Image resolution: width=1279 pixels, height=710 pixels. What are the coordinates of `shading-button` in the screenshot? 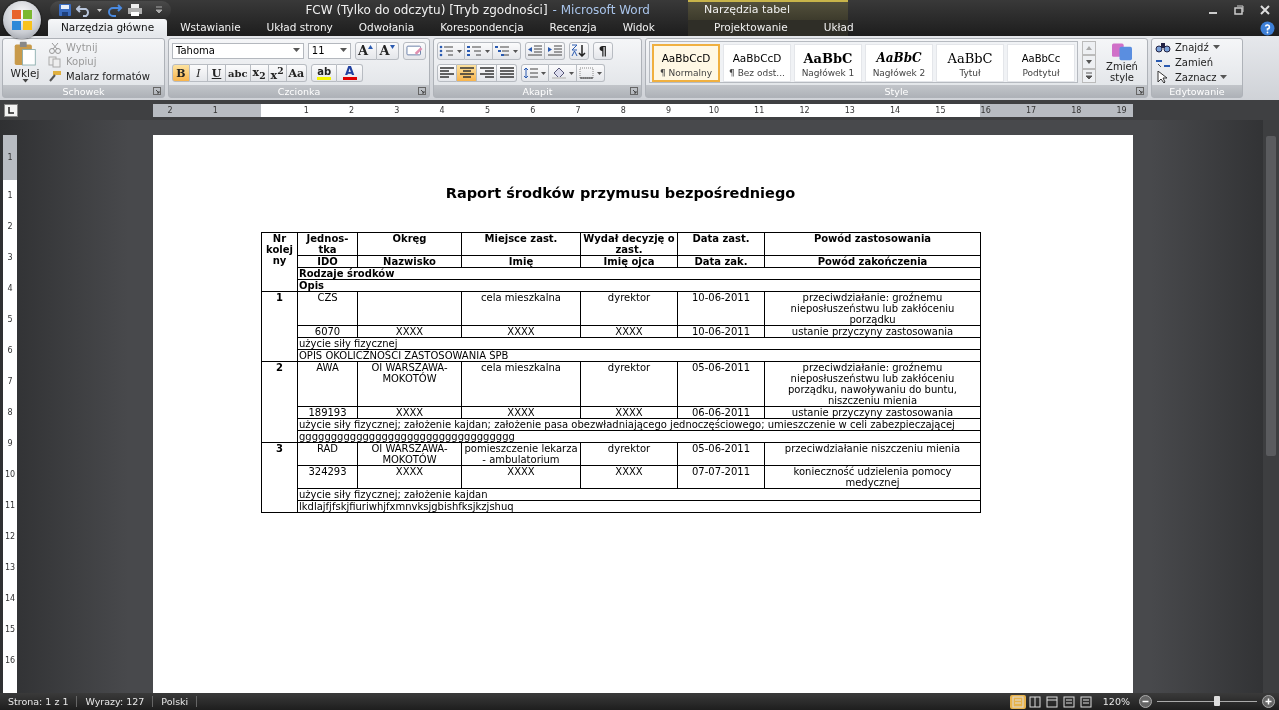 It's located at (563, 73).